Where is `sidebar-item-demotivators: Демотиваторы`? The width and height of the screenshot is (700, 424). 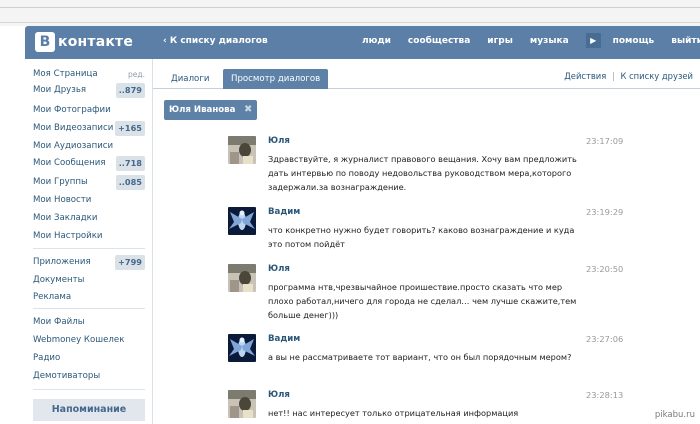
sidebar-item-demotivators: Демотиваторы is located at coordinates (89, 376).